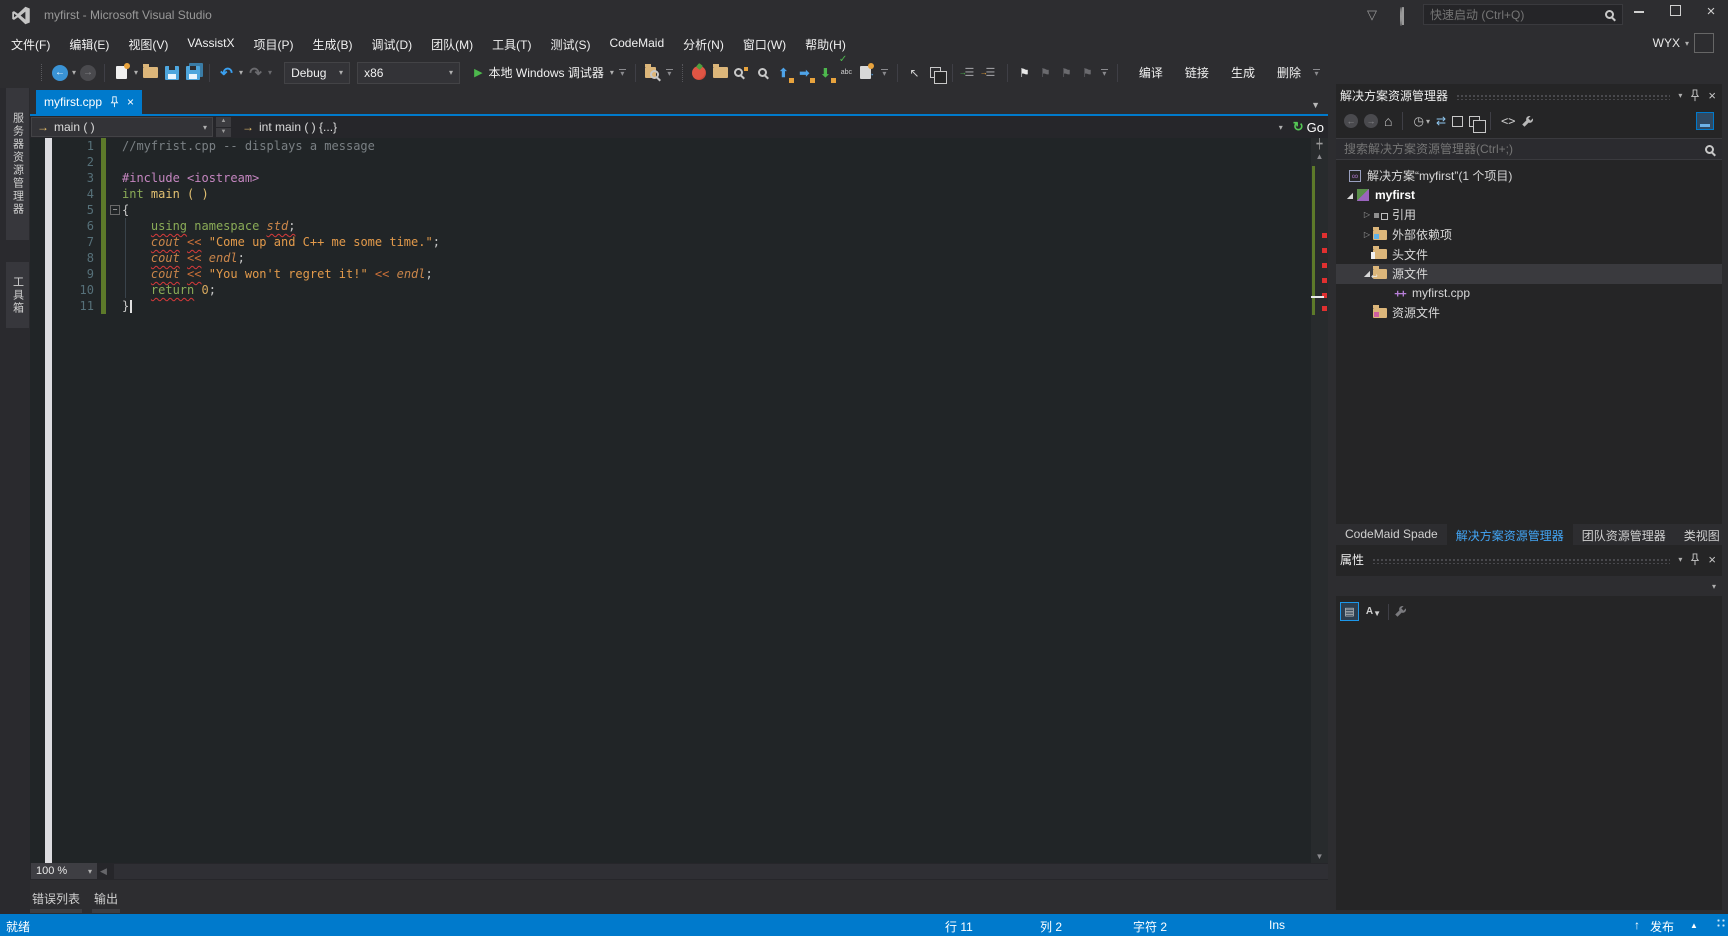  What do you see at coordinates (122, 73) in the screenshot?
I see `new-file-icon` at bounding box center [122, 73].